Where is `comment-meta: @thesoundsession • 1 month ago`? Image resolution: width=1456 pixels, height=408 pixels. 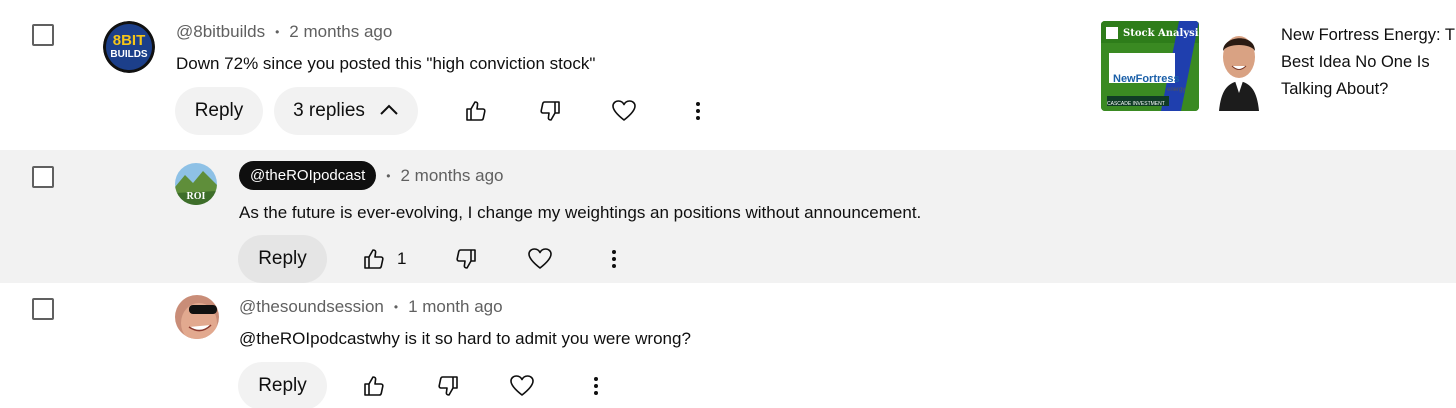
comment-meta: @thesoundsession • 1 month ago is located at coordinates (371, 307).